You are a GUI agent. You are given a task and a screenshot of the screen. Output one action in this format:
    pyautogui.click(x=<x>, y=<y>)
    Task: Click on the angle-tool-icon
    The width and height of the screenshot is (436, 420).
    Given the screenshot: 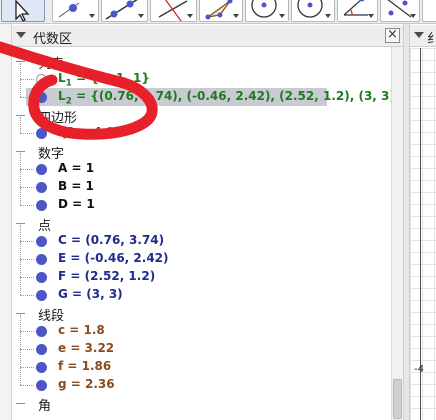 What is the action you would take?
    pyautogui.click(x=355, y=8)
    